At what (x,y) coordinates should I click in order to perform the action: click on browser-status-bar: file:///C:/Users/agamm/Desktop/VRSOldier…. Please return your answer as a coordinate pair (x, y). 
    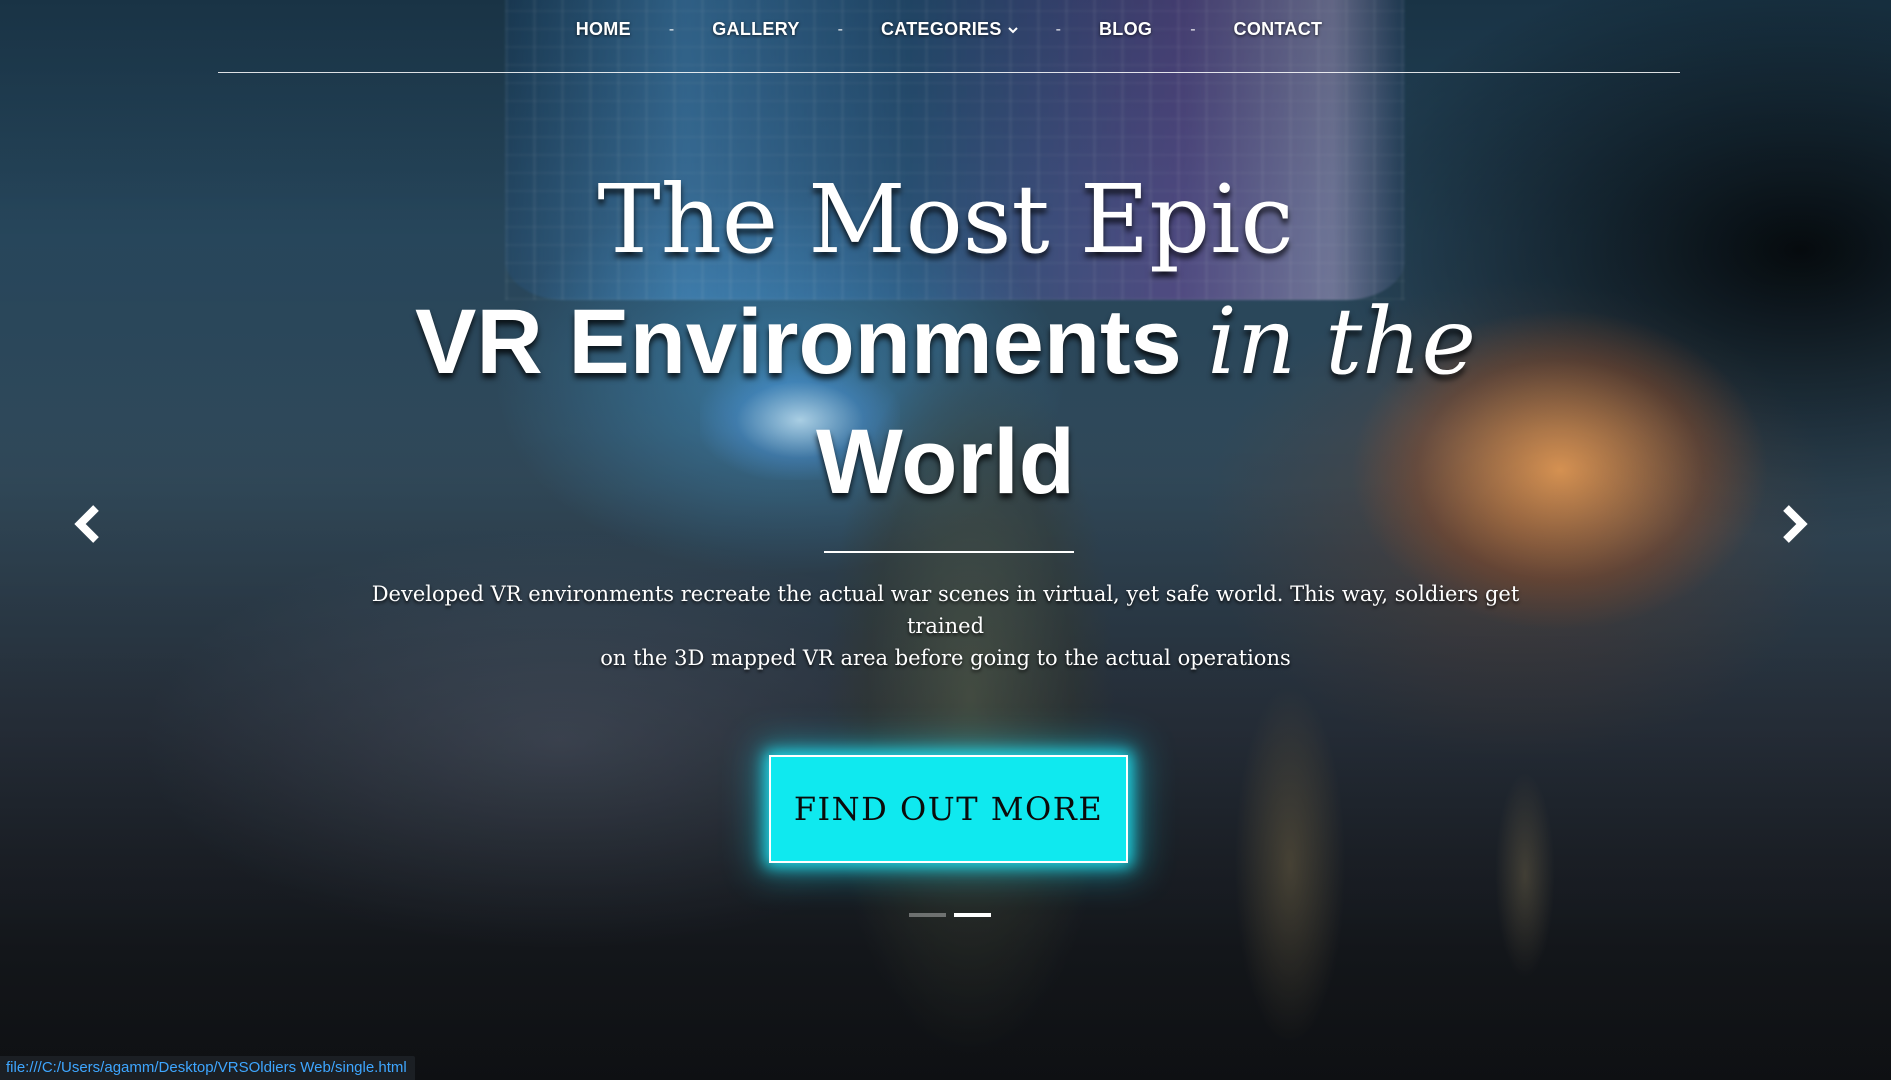
    Looking at the image, I should click on (207, 1068).